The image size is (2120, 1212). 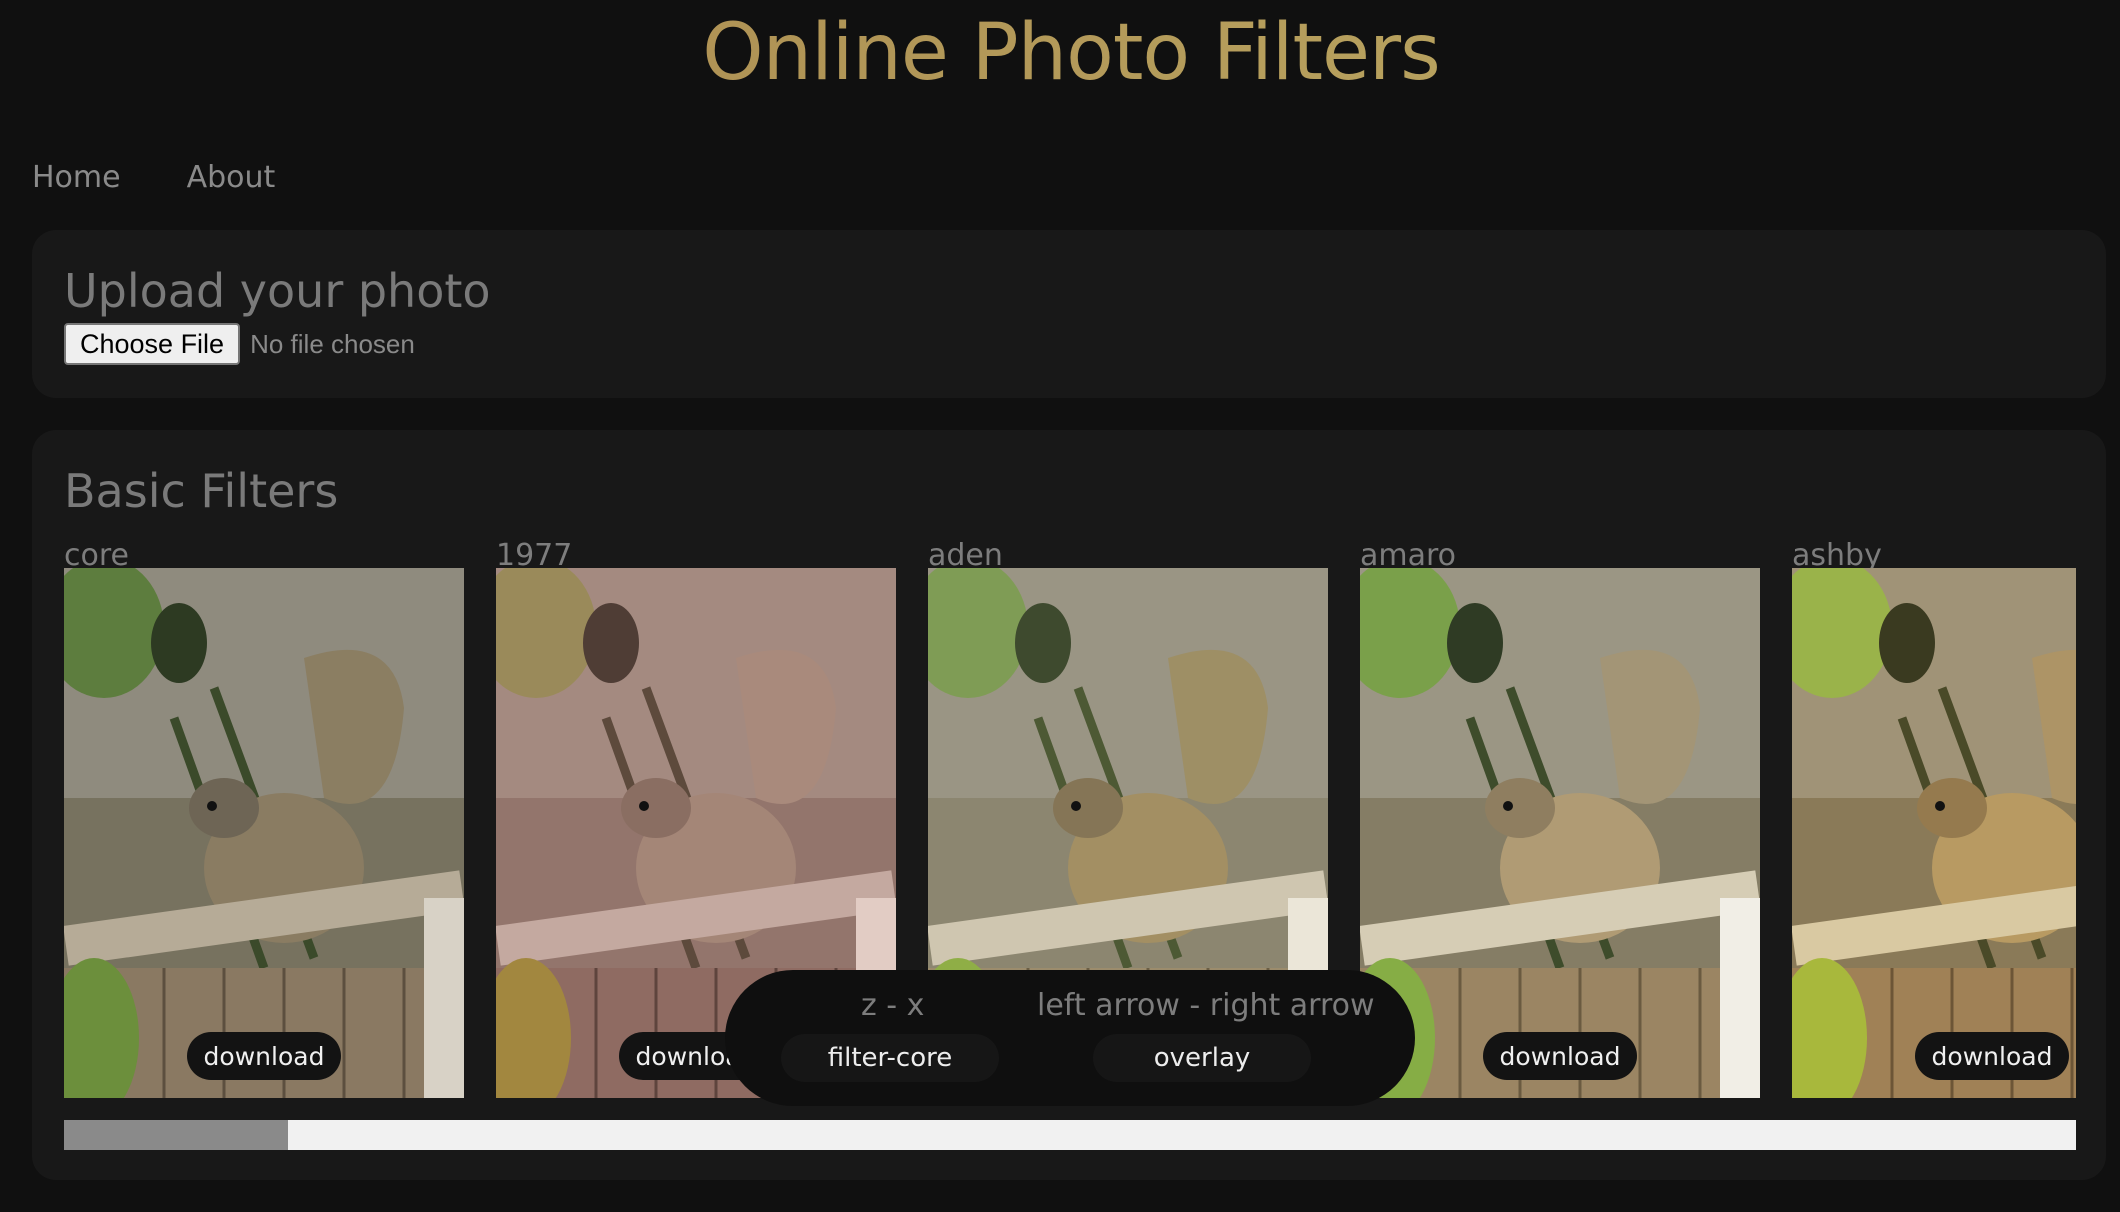 I want to click on file-input: Choose File No file chosen, so click(x=239, y=344).